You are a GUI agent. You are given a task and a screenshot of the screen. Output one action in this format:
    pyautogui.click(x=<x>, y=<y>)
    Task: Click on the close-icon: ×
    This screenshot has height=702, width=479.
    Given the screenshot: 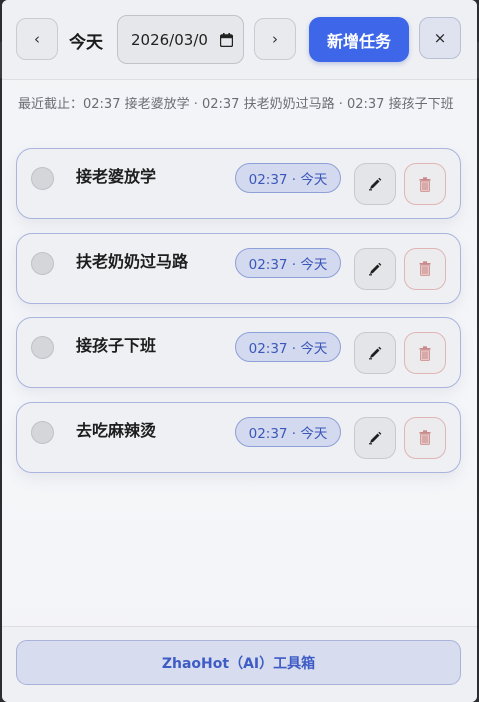 What is the action you would take?
    pyautogui.click(x=440, y=38)
    